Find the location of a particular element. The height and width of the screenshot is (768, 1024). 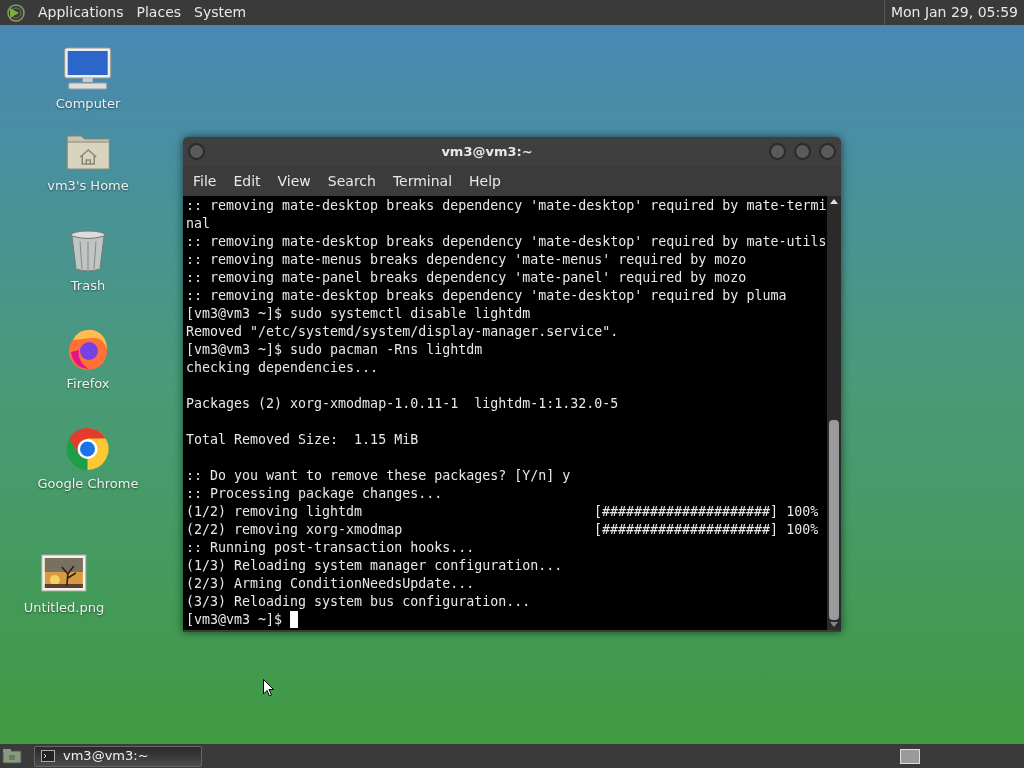

terminal-line: :: removing mate-desktop breaks dependency 'mate-desktop' required by mate-termi is located at coordinates (506, 206).